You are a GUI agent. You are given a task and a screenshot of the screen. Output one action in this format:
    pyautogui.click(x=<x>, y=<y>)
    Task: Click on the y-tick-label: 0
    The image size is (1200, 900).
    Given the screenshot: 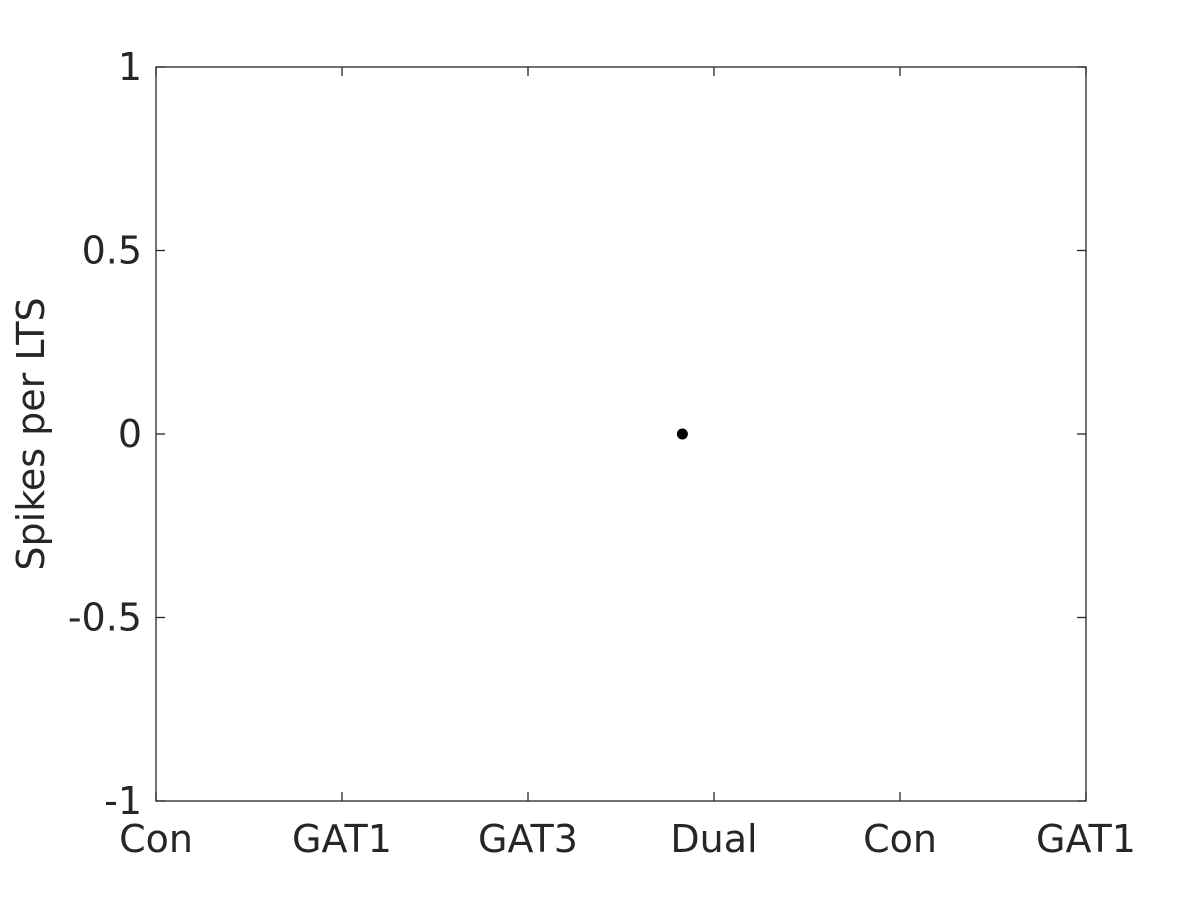 What is the action you would take?
    pyautogui.click(x=130, y=434)
    